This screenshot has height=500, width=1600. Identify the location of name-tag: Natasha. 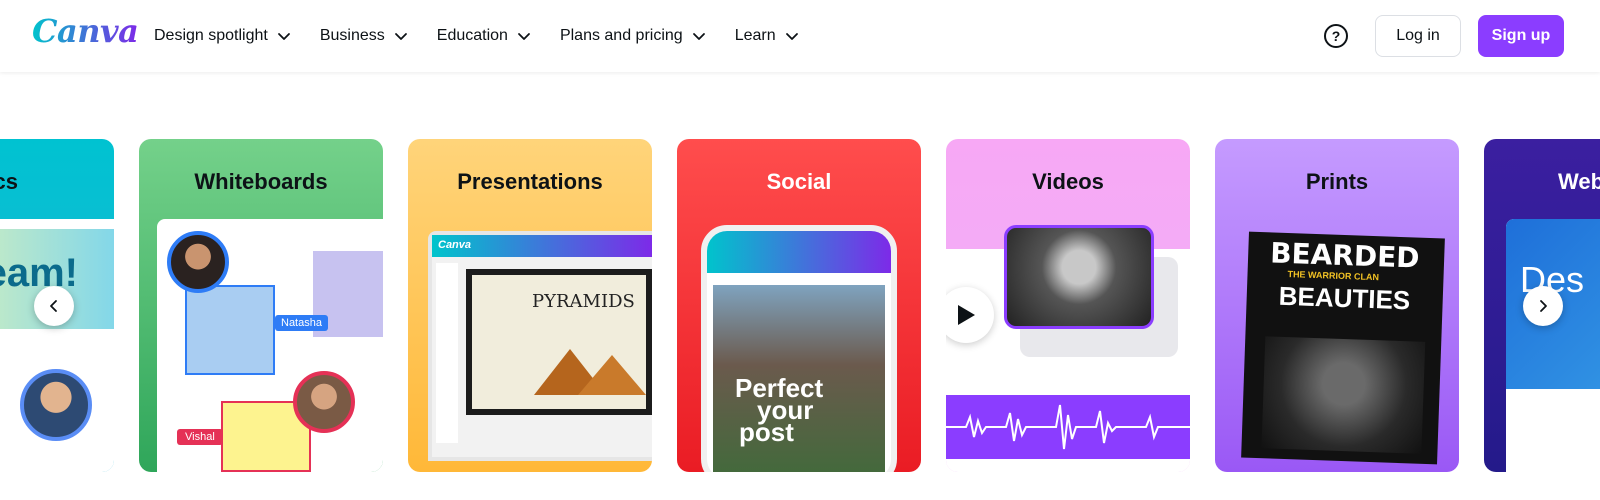
(301, 323).